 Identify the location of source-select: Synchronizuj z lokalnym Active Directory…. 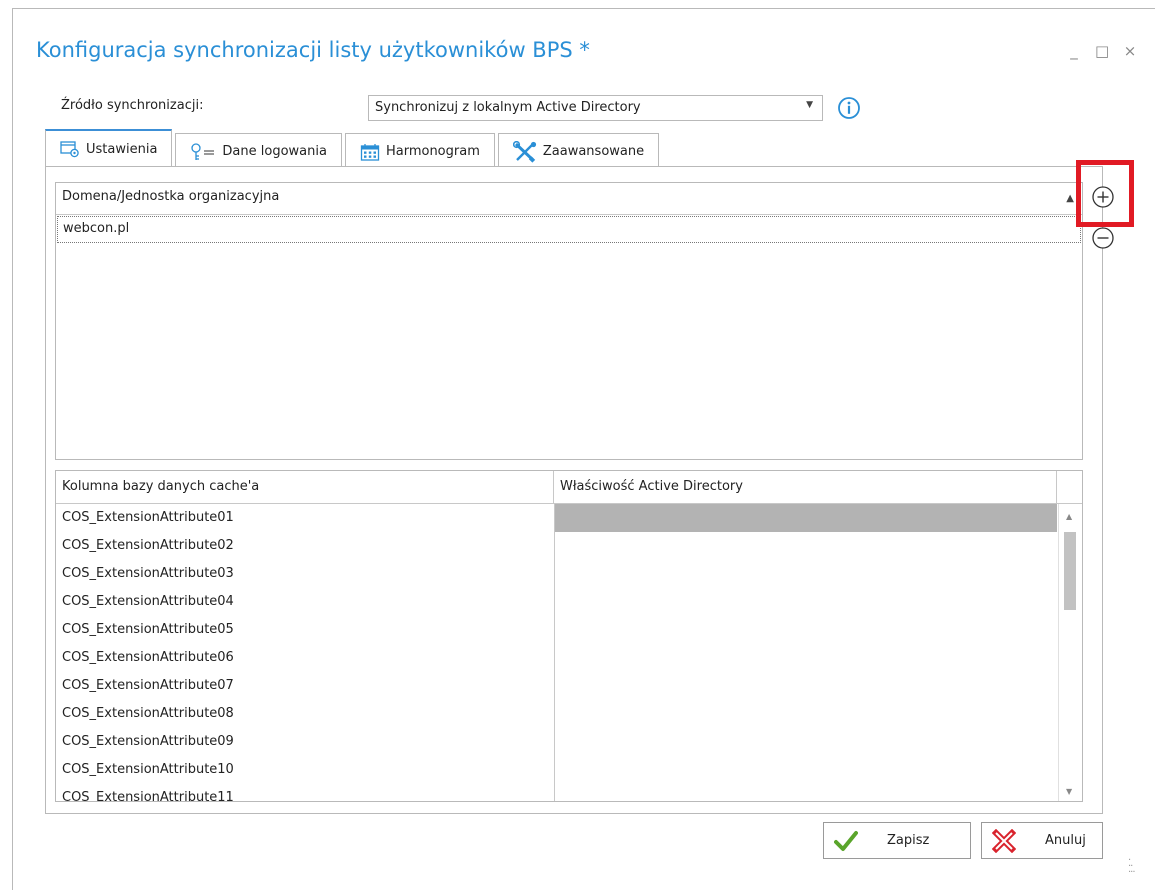
(595, 108).